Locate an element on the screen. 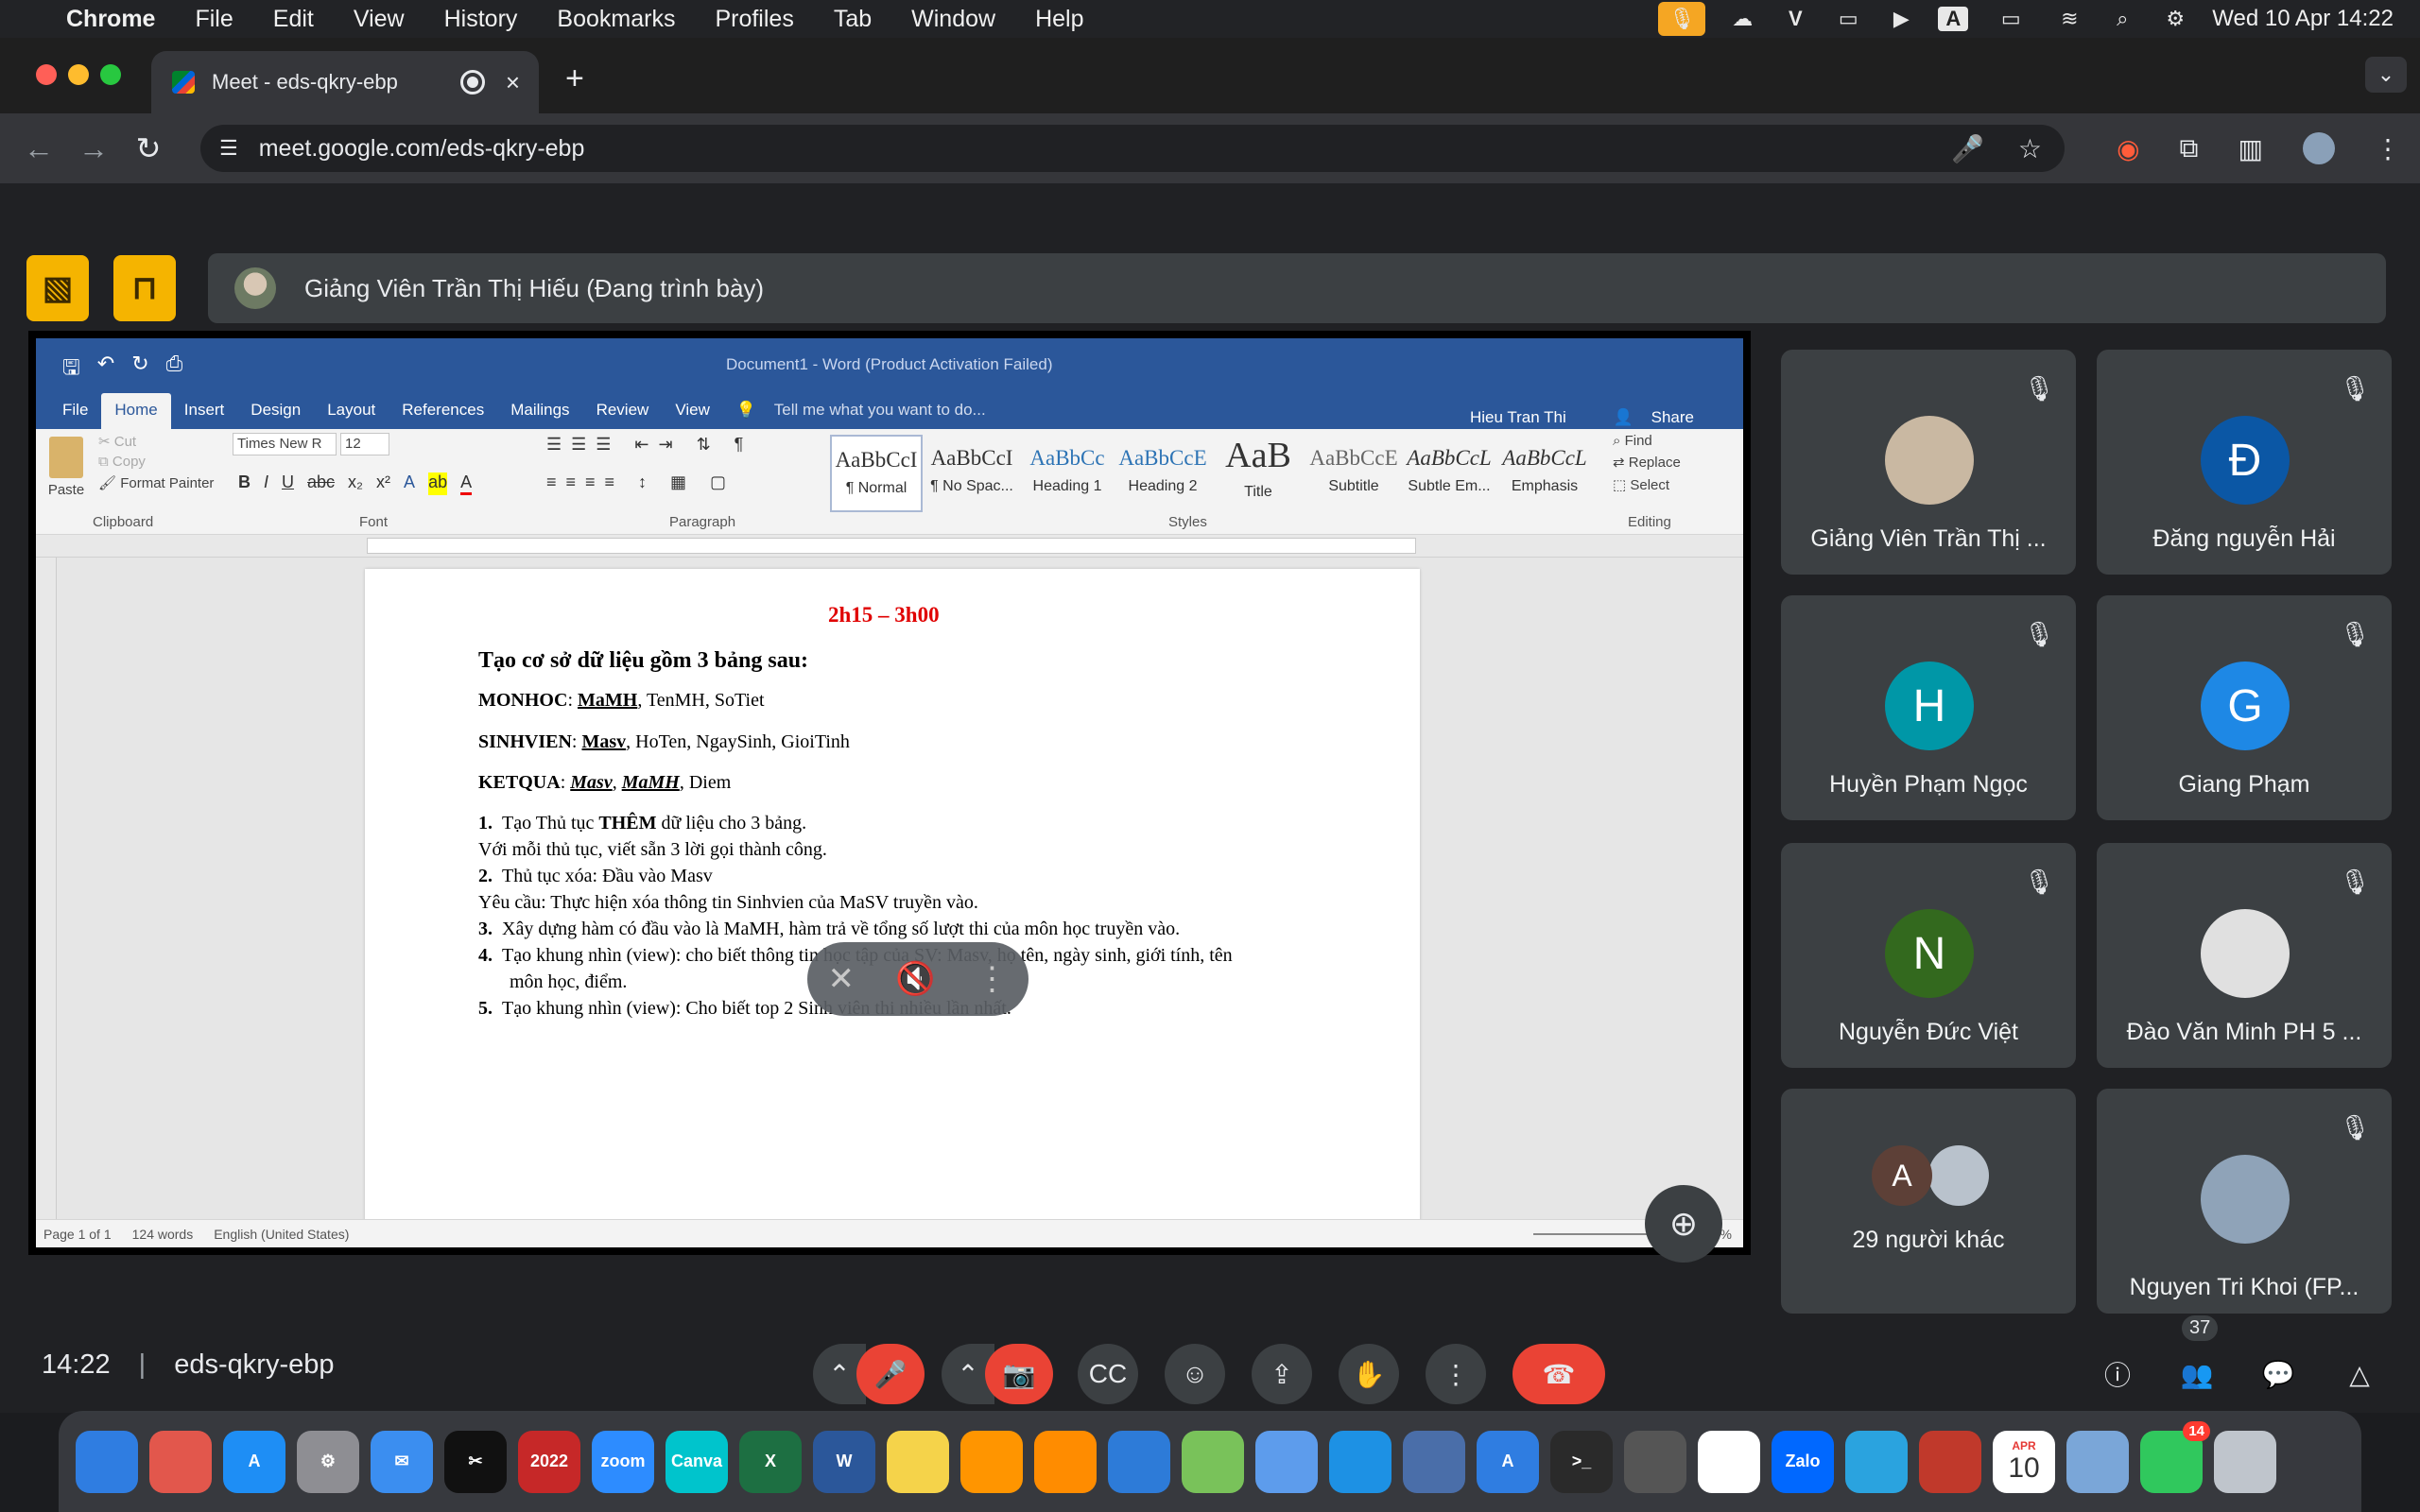 The image size is (2420, 1512). word-tab-insert: Insert is located at coordinates (204, 411).